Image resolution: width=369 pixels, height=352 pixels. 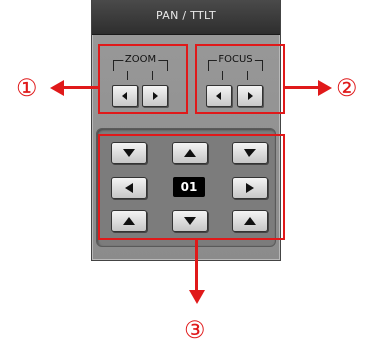 I want to click on arrow-down-icon, so click(x=197, y=297).